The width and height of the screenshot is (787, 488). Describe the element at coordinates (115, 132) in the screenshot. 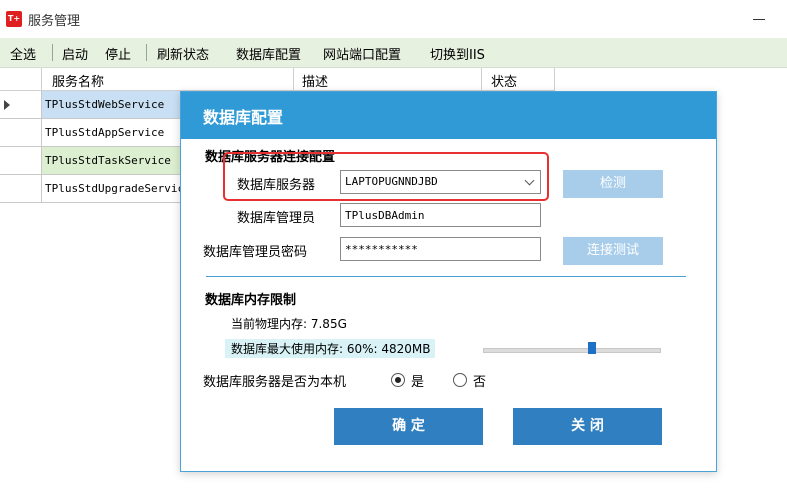

I see `service-name-cell: TPlusStdAppService` at that location.